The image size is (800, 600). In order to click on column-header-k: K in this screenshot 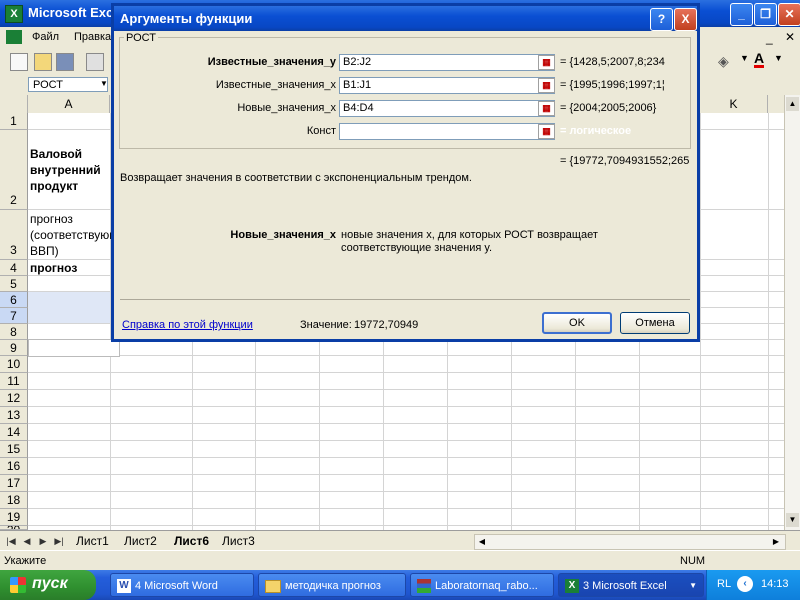, I will do `click(734, 104)`.